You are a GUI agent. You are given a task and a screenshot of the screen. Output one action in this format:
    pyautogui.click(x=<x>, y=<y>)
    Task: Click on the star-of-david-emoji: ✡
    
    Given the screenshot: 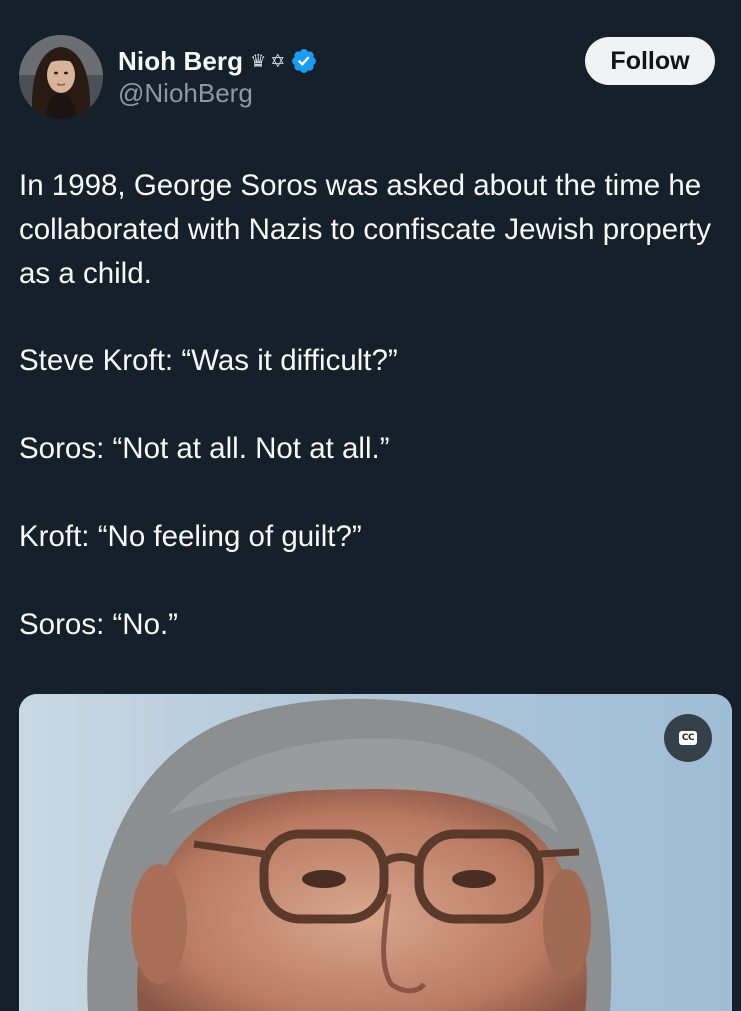 What is the action you would take?
    pyautogui.click(x=278, y=61)
    